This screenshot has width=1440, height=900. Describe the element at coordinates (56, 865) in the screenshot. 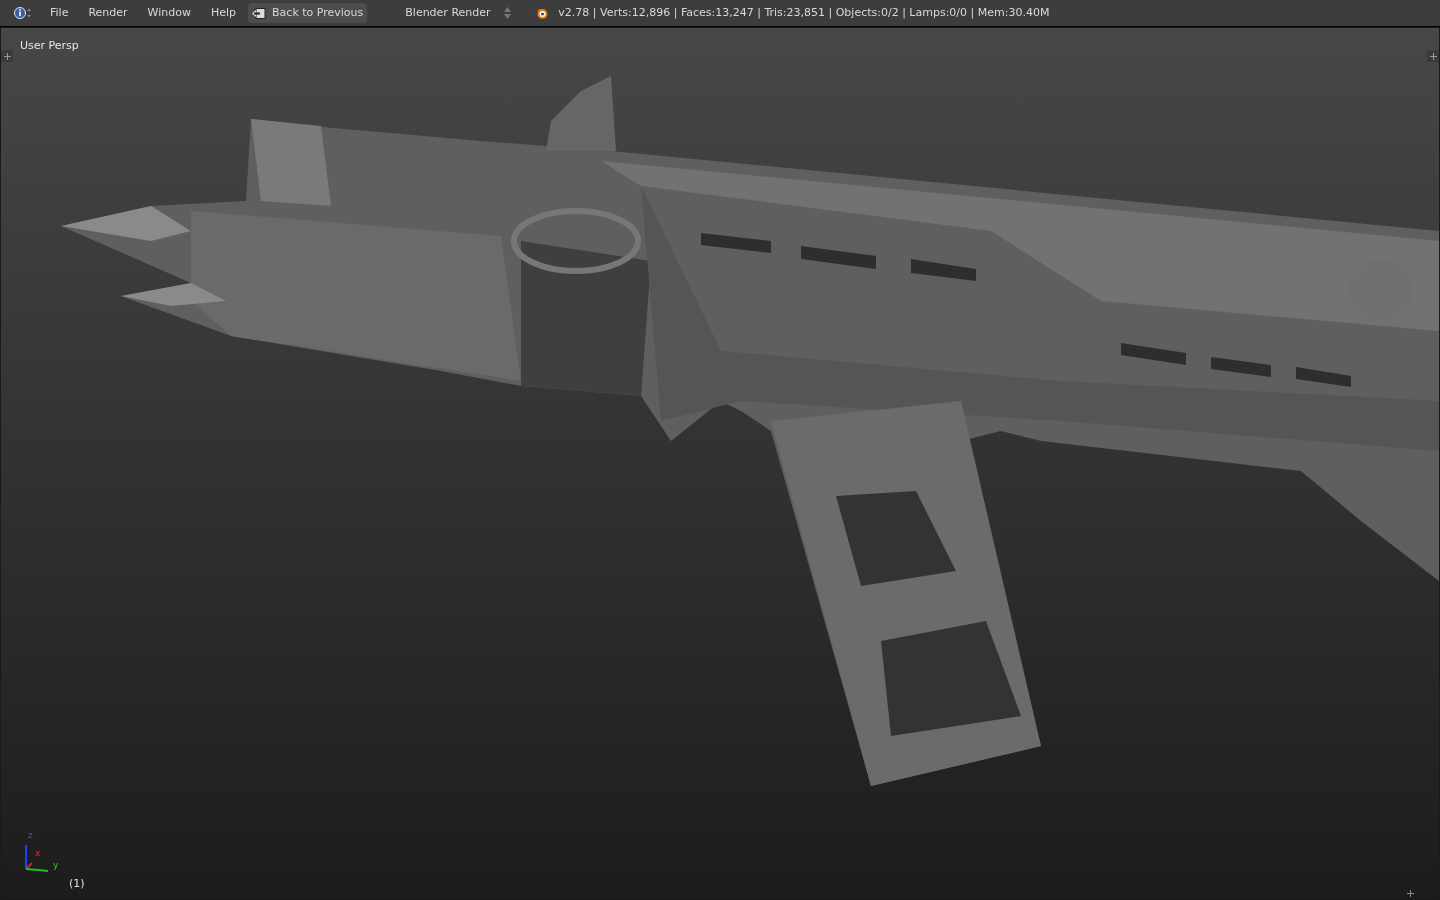

I see `y-axis-label: y` at that location.